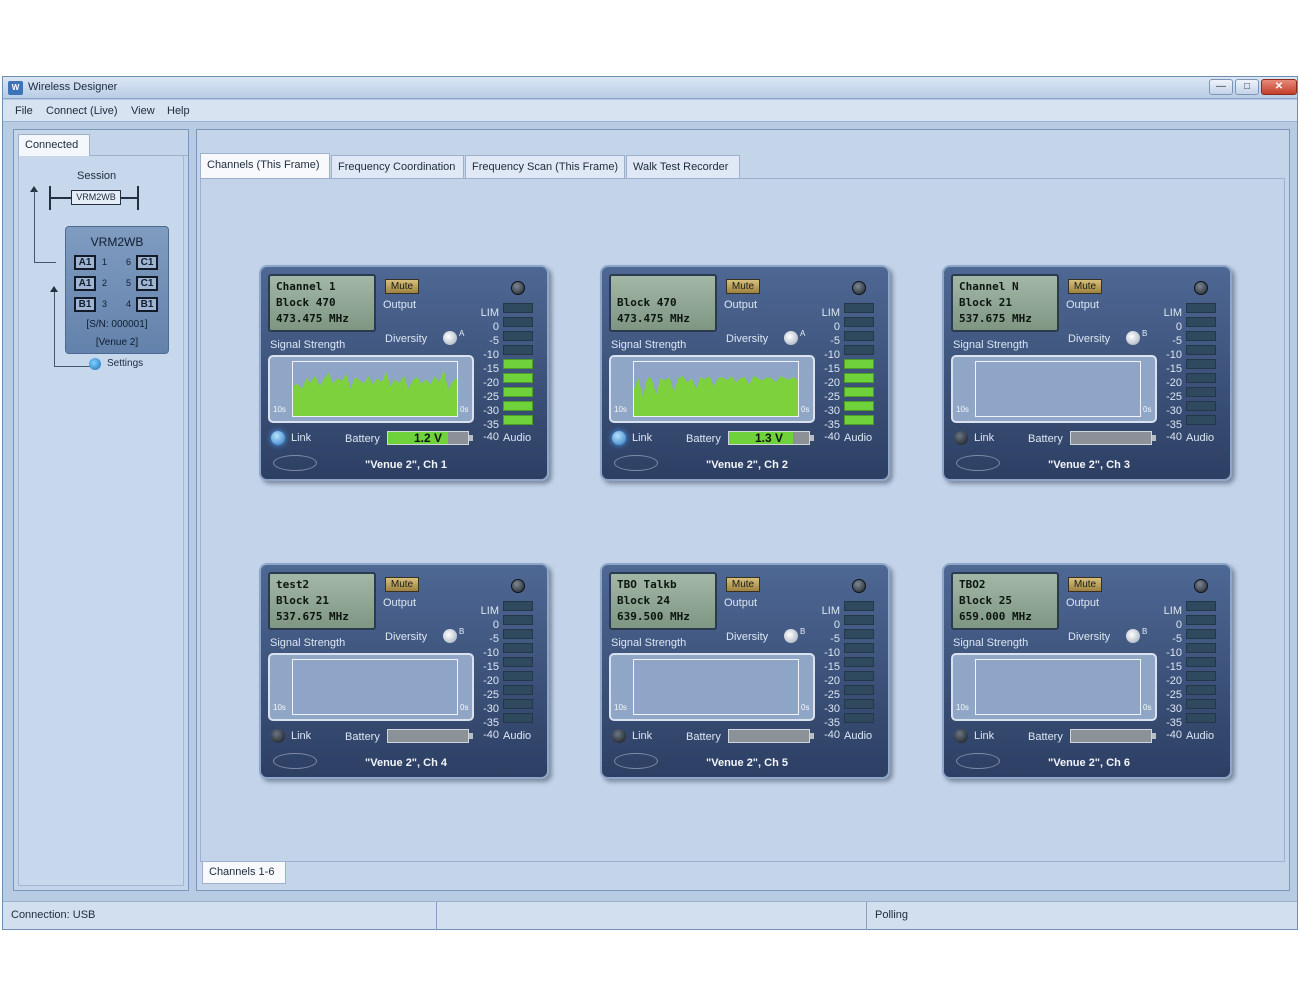 The height and width of the screenshot is (1000, 1300). I want to click on menu-bar: File Connect (Live) View Help, so click(650, 111).